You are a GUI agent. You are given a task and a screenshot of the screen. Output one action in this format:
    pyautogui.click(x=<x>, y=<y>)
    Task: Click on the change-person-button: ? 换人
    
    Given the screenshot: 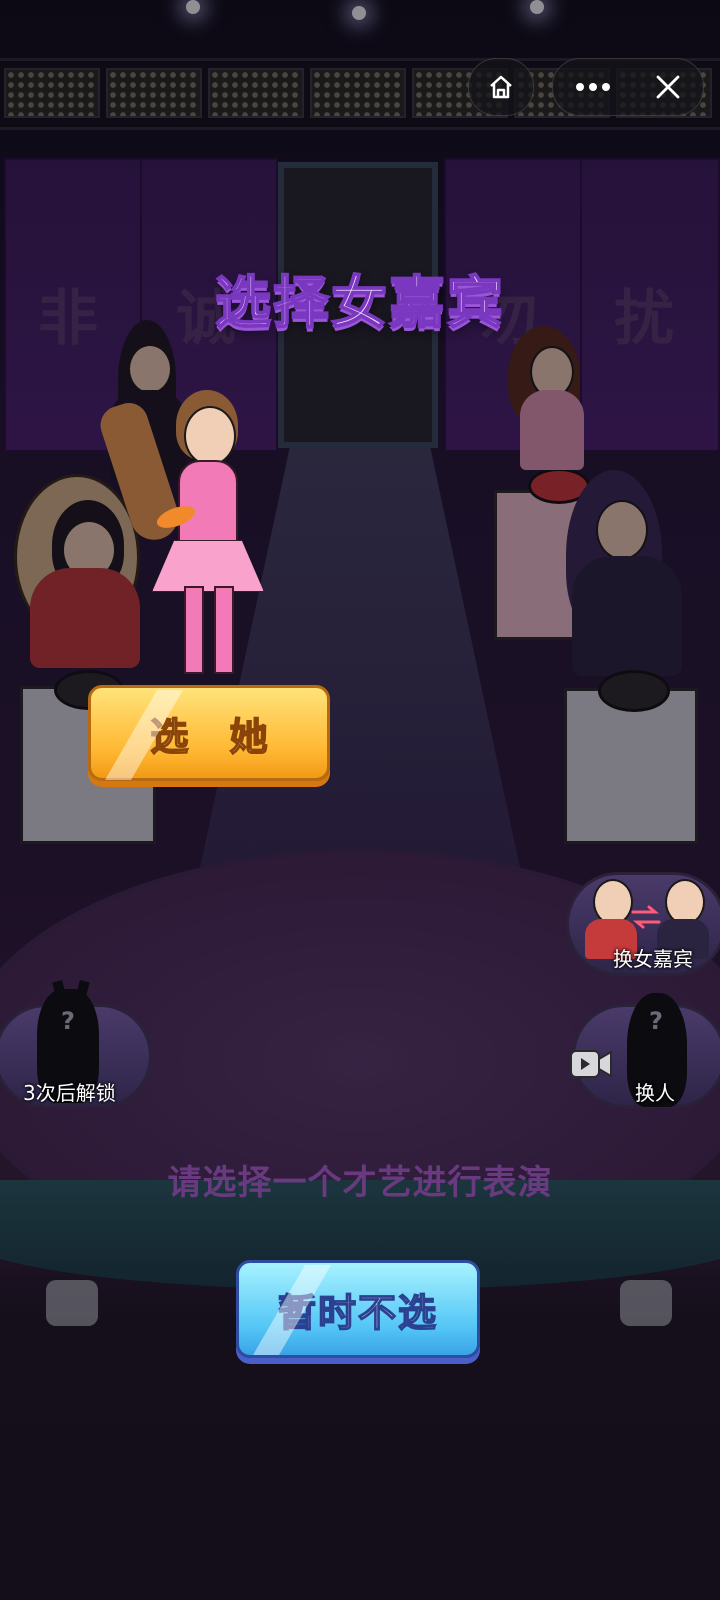 What is the action you would take?
    pyautogui.click(x=645, y=1050)
    